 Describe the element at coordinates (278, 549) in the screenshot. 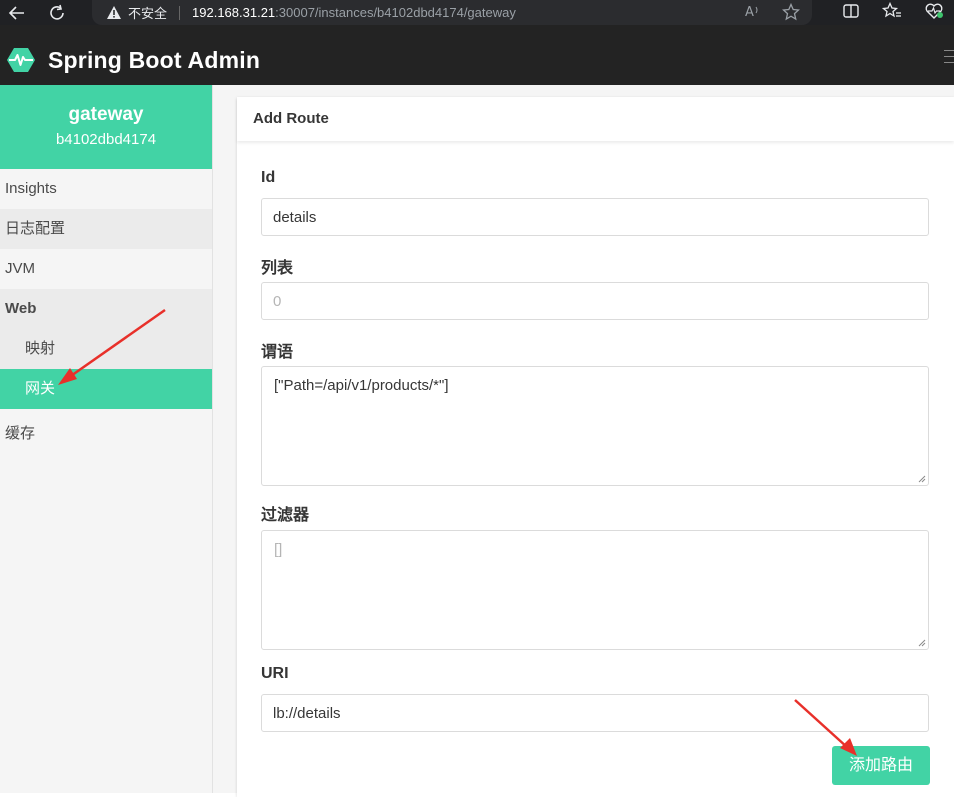

I see `filters-placeholder: []` at that location.